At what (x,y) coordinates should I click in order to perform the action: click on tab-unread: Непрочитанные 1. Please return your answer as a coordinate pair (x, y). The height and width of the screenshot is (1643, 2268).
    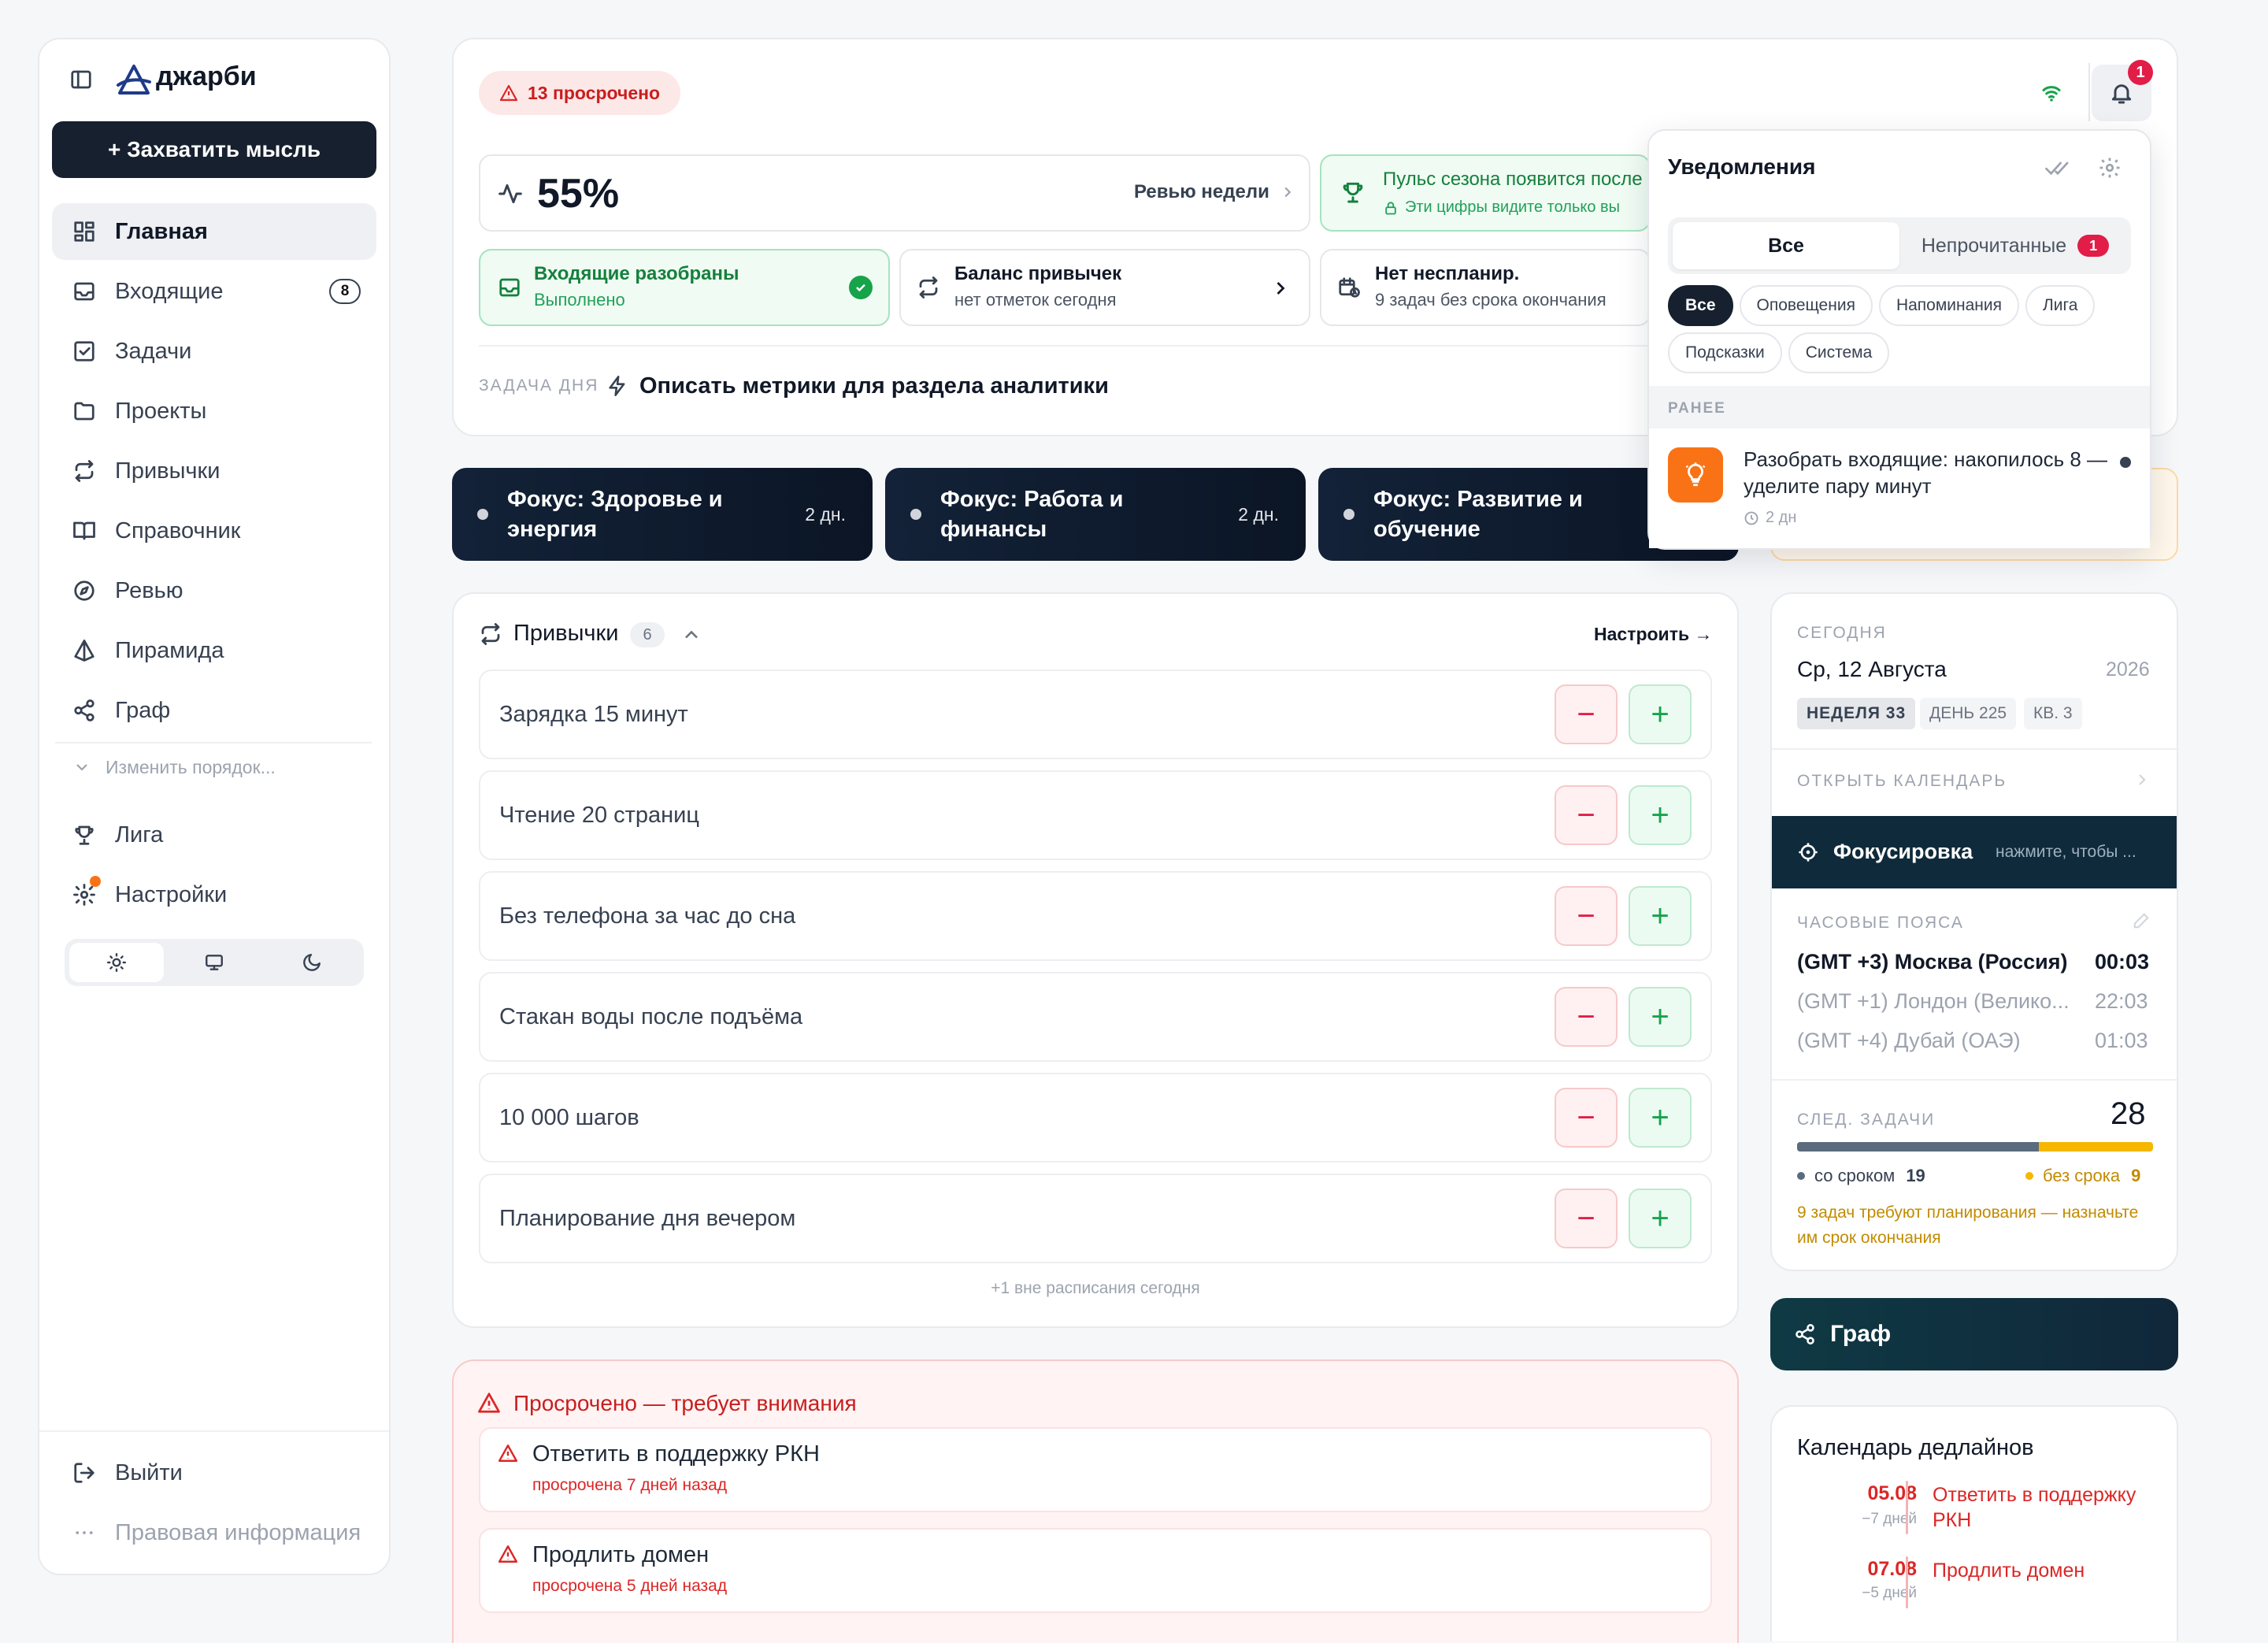
    Looking at the image, I should click on (2015, 245).